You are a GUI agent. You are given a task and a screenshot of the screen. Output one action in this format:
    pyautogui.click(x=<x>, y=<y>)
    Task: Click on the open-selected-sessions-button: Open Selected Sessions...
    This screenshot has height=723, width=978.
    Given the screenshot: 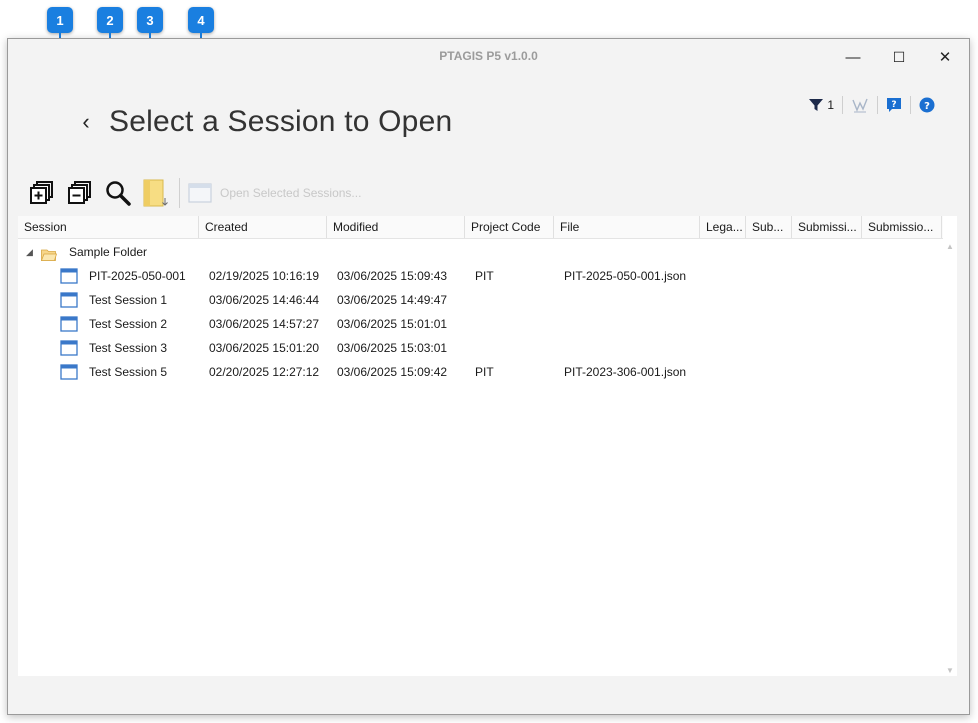 What is the action you would take?
    pyautogui.click(x=274, y=193)
    